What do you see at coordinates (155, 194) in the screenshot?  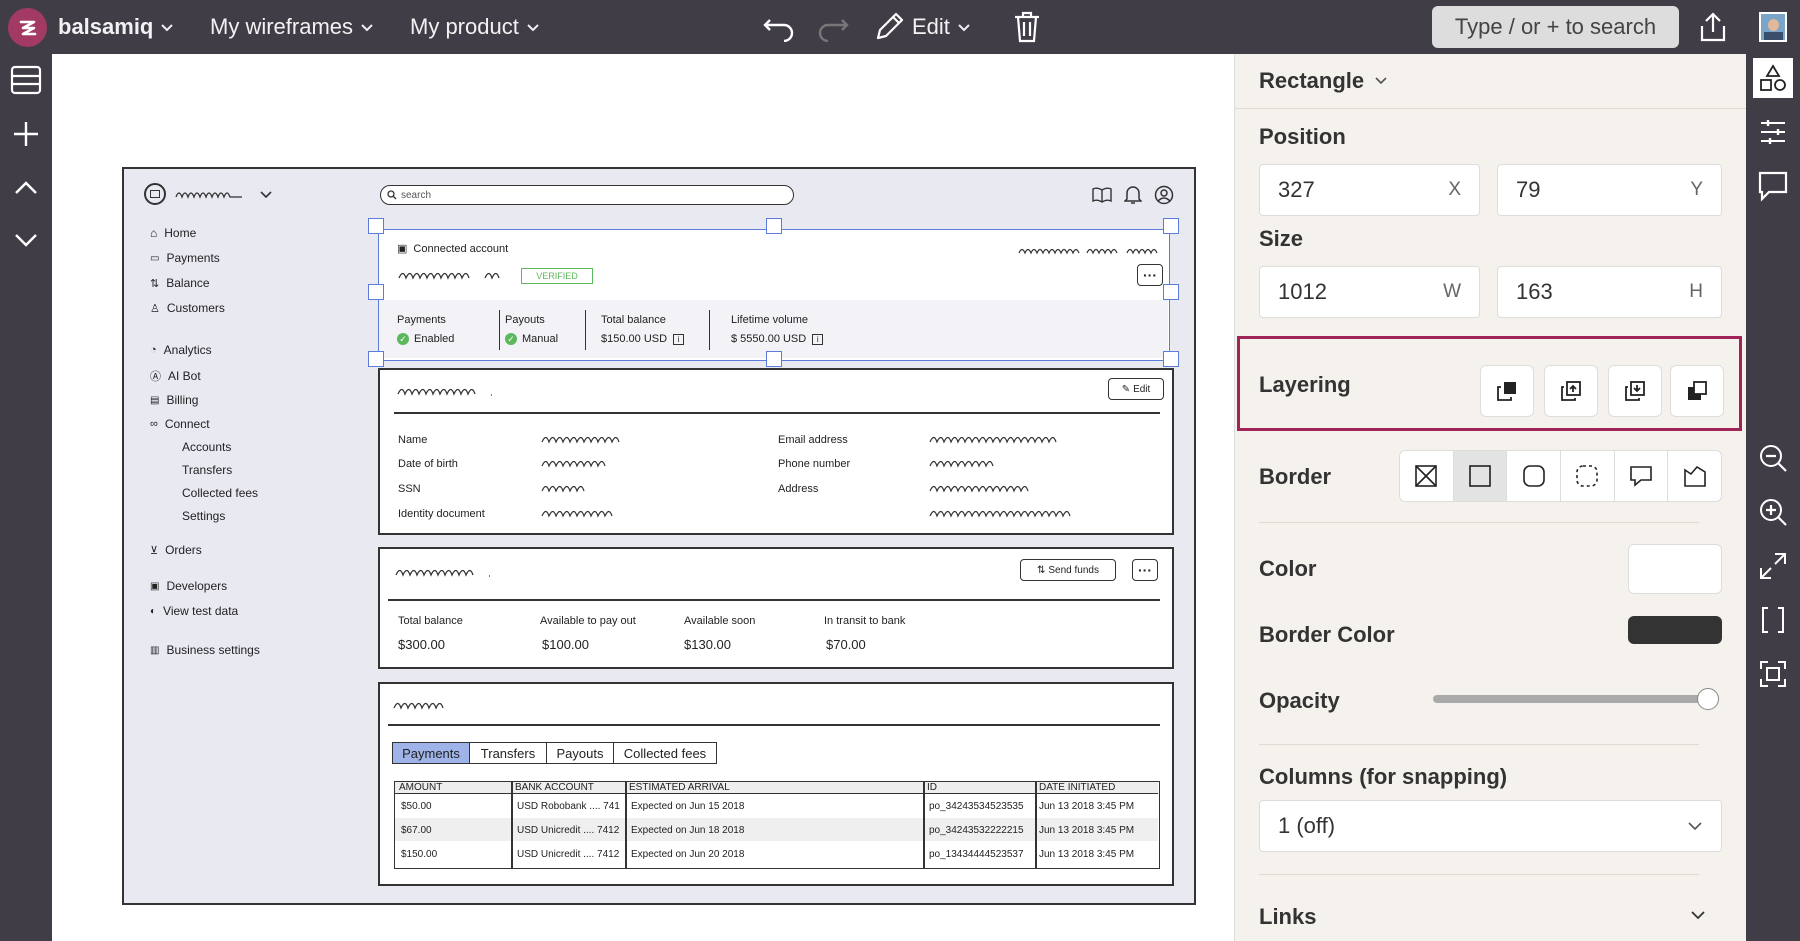 I see `store-icon` at bounding box center [155, 194].